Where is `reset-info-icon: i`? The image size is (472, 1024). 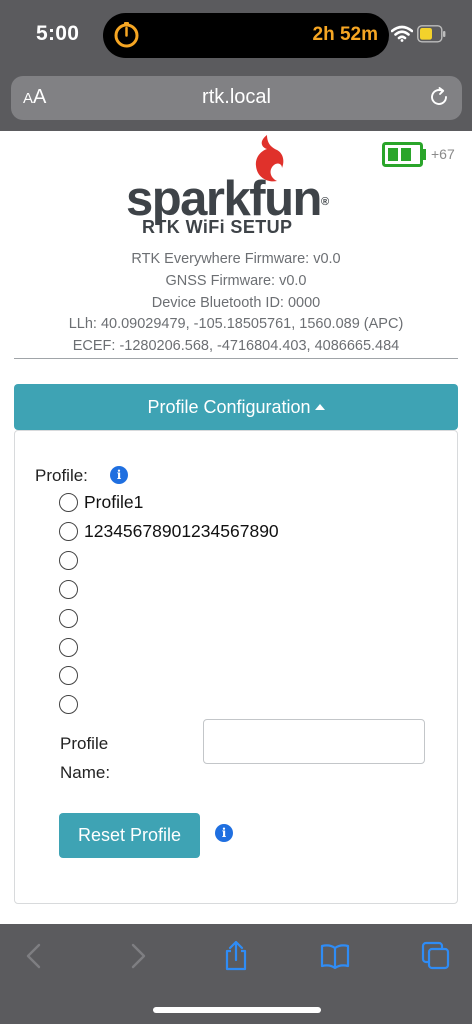
reset-info-icon: i is located at coordinates (224, 833).